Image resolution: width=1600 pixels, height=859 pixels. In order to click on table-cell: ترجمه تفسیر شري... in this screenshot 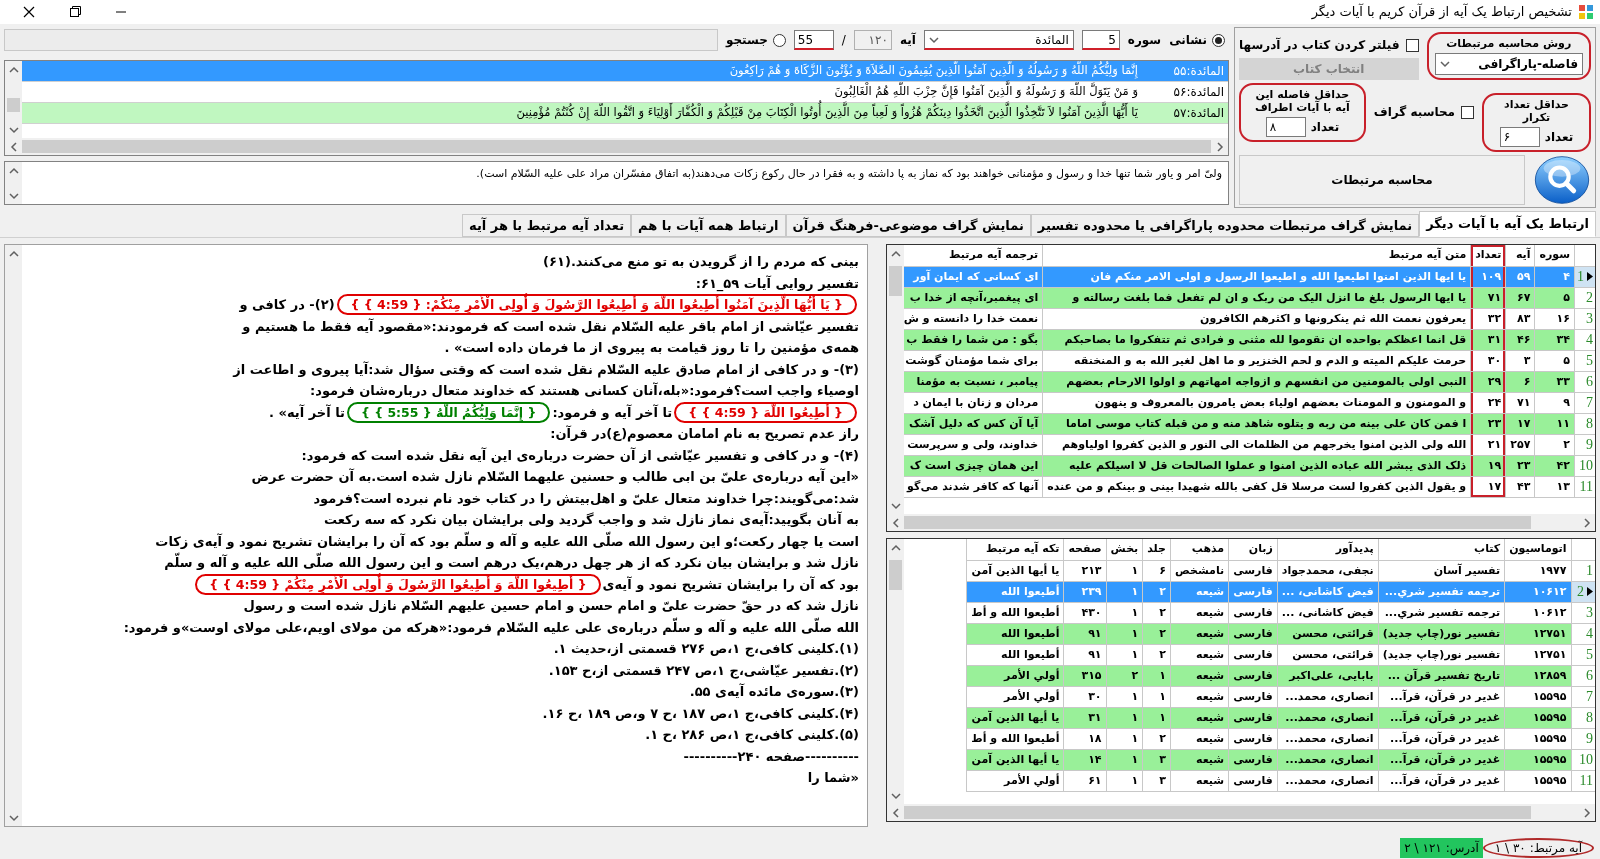, I will do `click(1441, 612)`.